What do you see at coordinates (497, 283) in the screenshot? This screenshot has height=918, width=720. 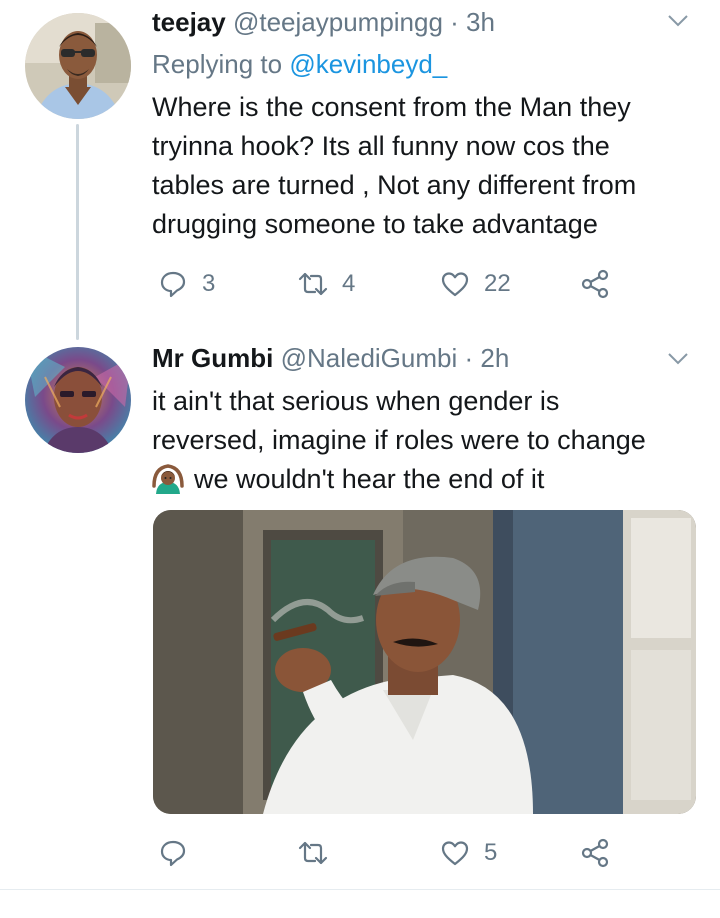 I see `like-count: 22` at bounding box center [497, 283].